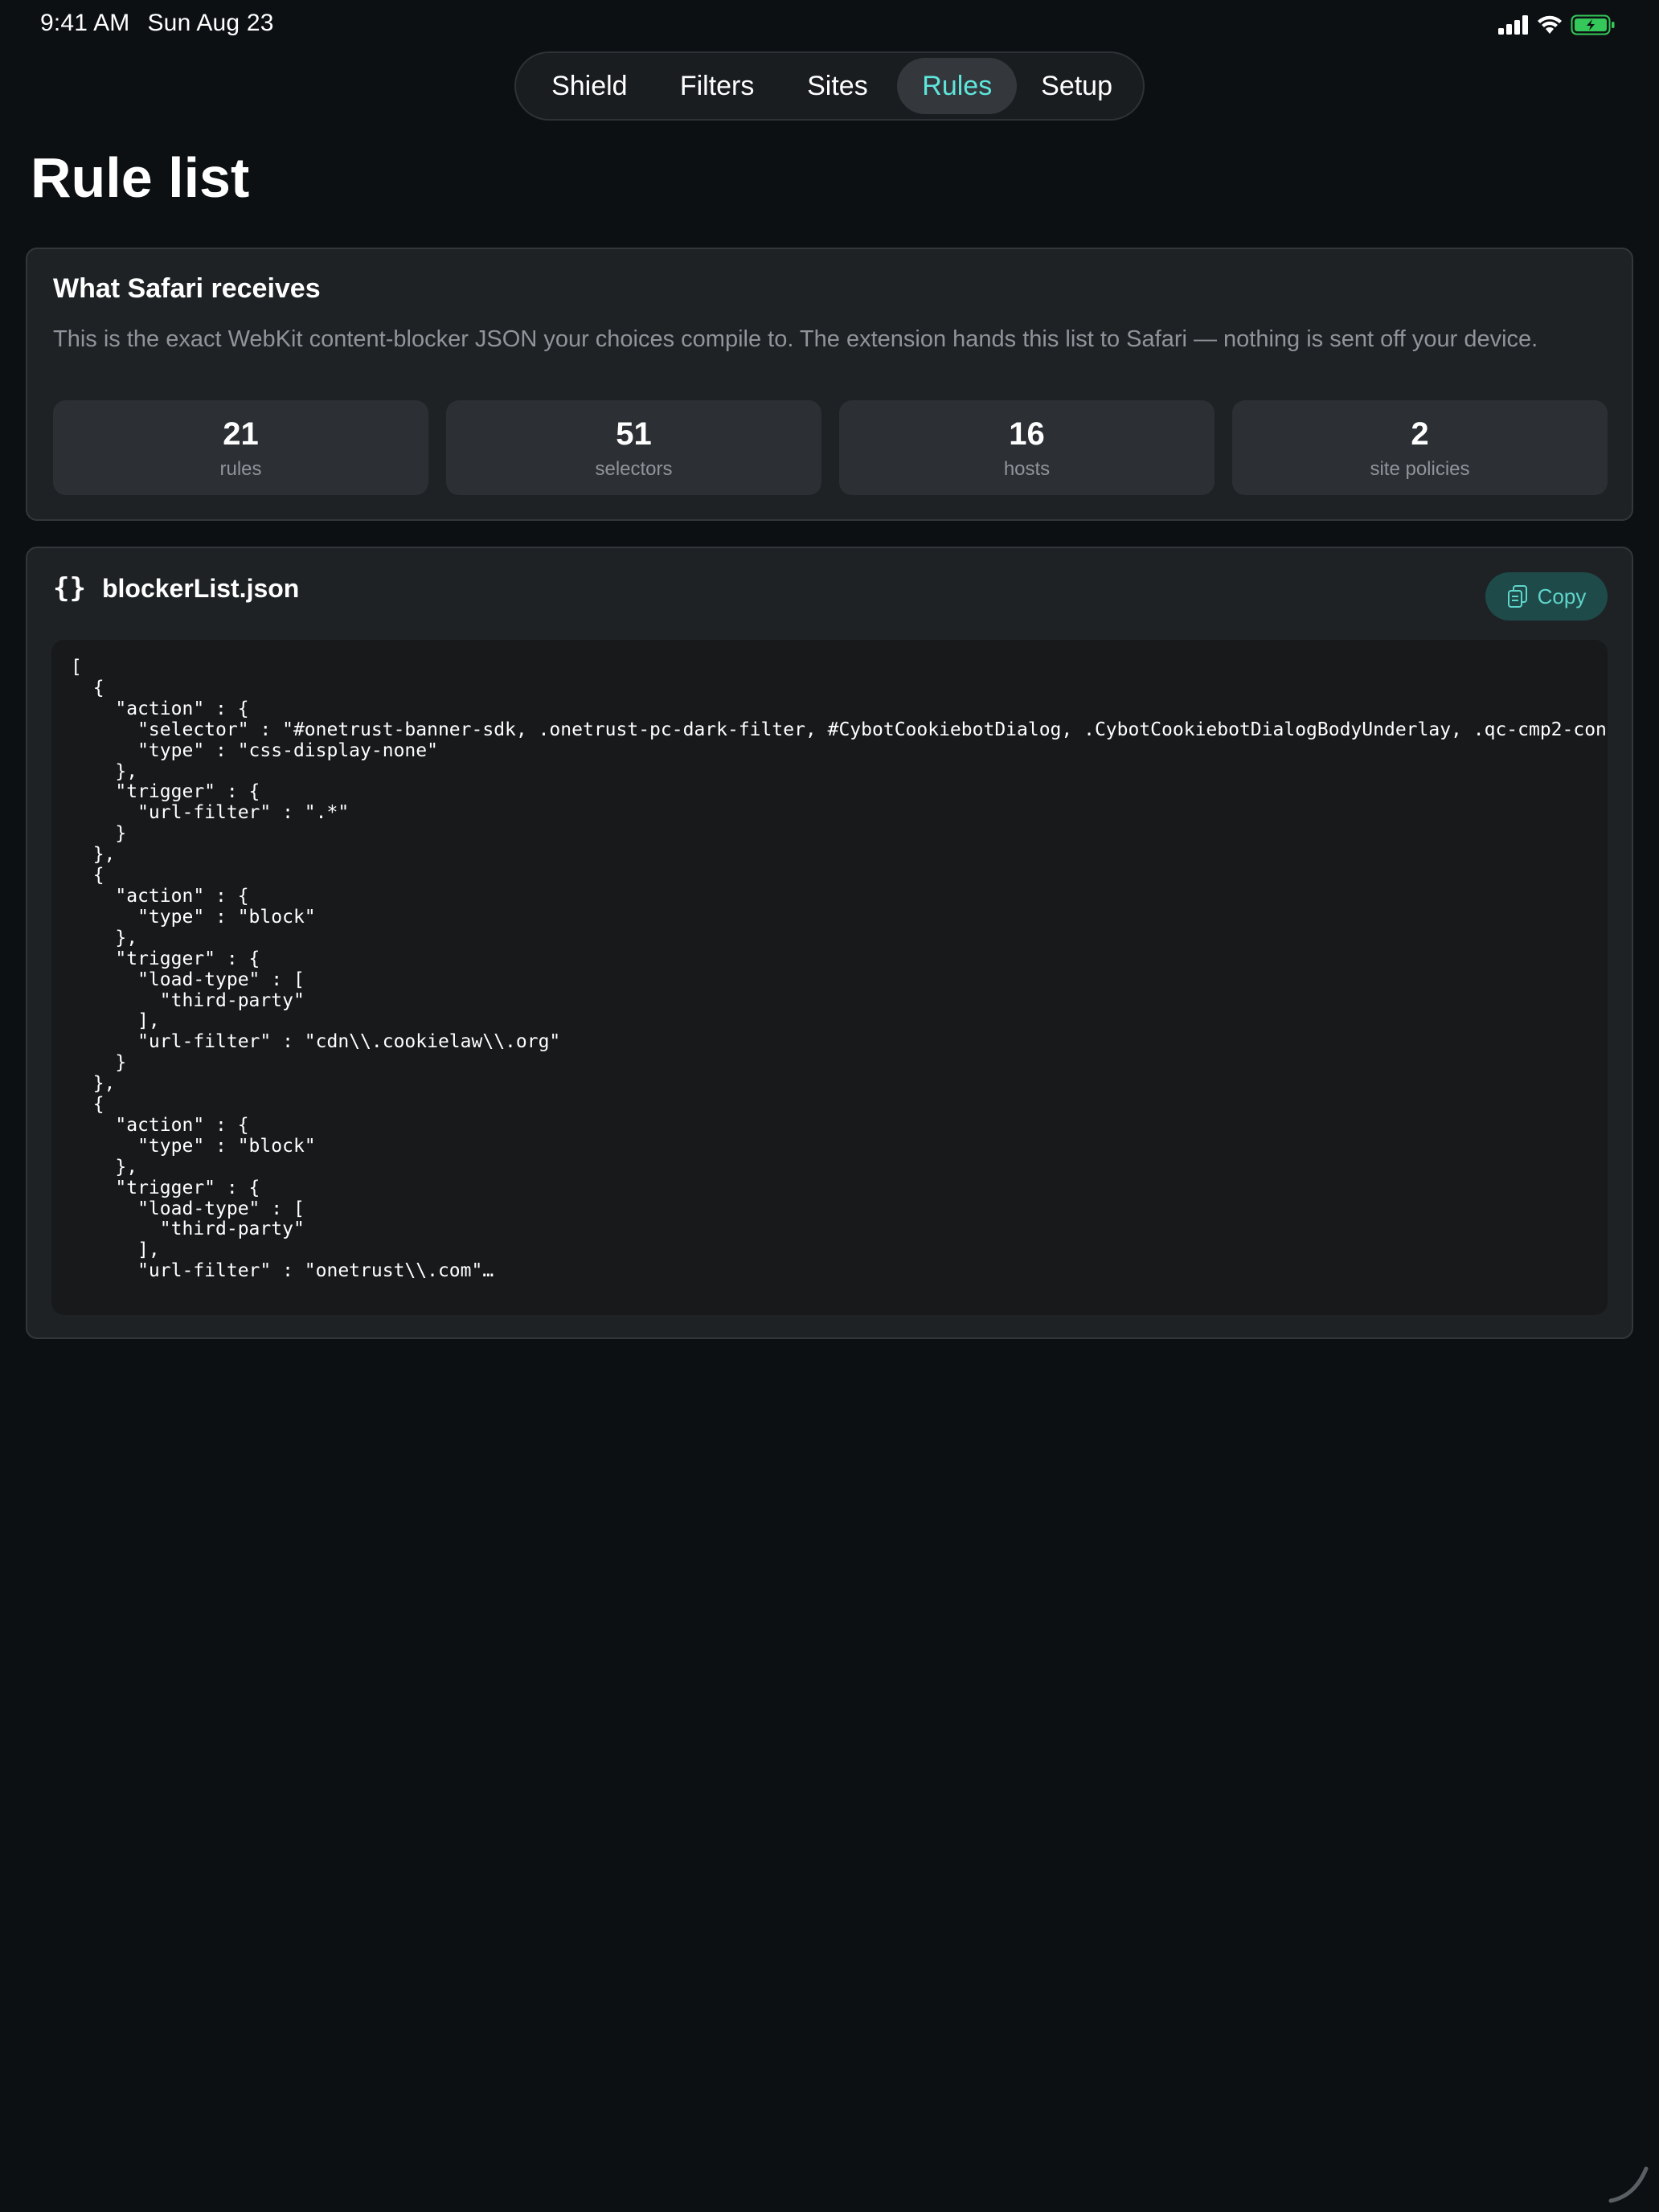  Describe the element at coordinates (1420, 434) in the screenshot. I see `stat-value: 2` at that location.